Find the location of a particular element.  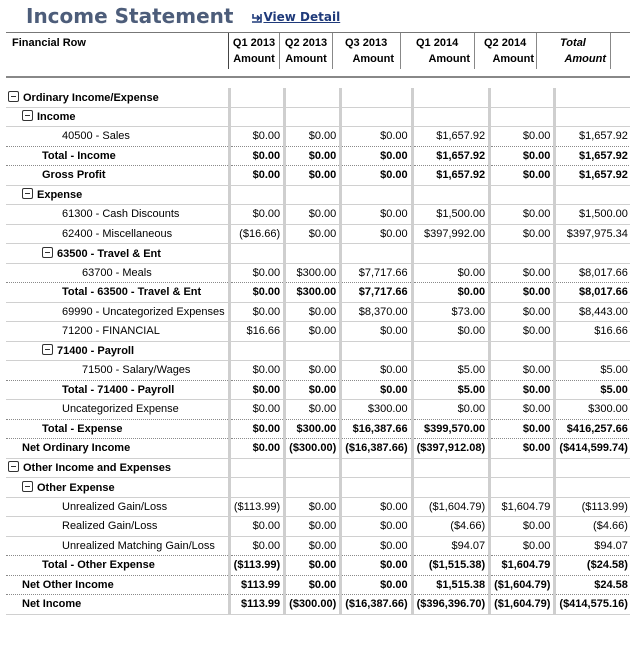

header-period: Total is located at coordinates (573, 43).